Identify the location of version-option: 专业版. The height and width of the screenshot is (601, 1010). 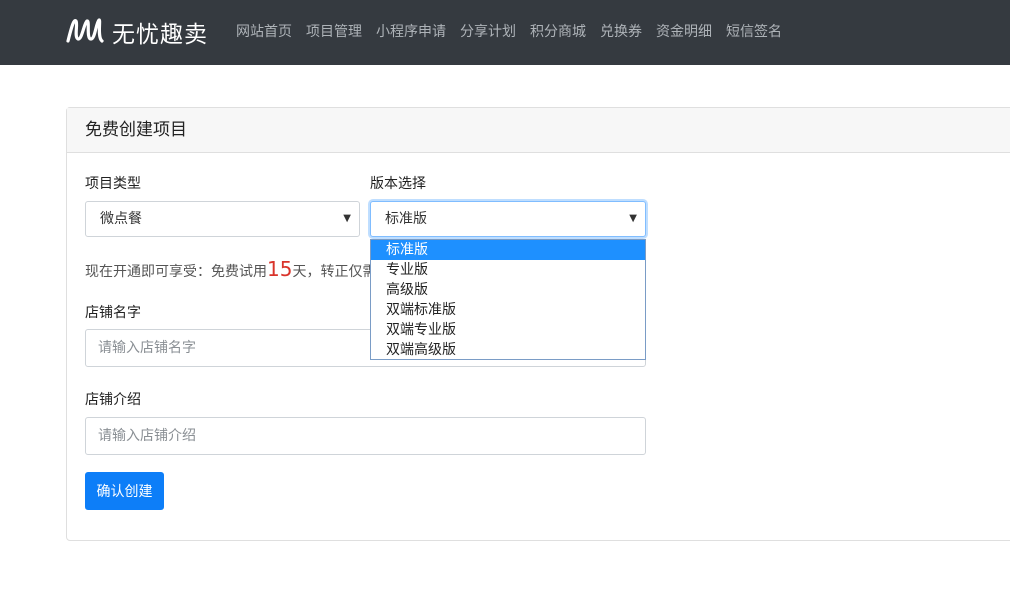
(508, 270).